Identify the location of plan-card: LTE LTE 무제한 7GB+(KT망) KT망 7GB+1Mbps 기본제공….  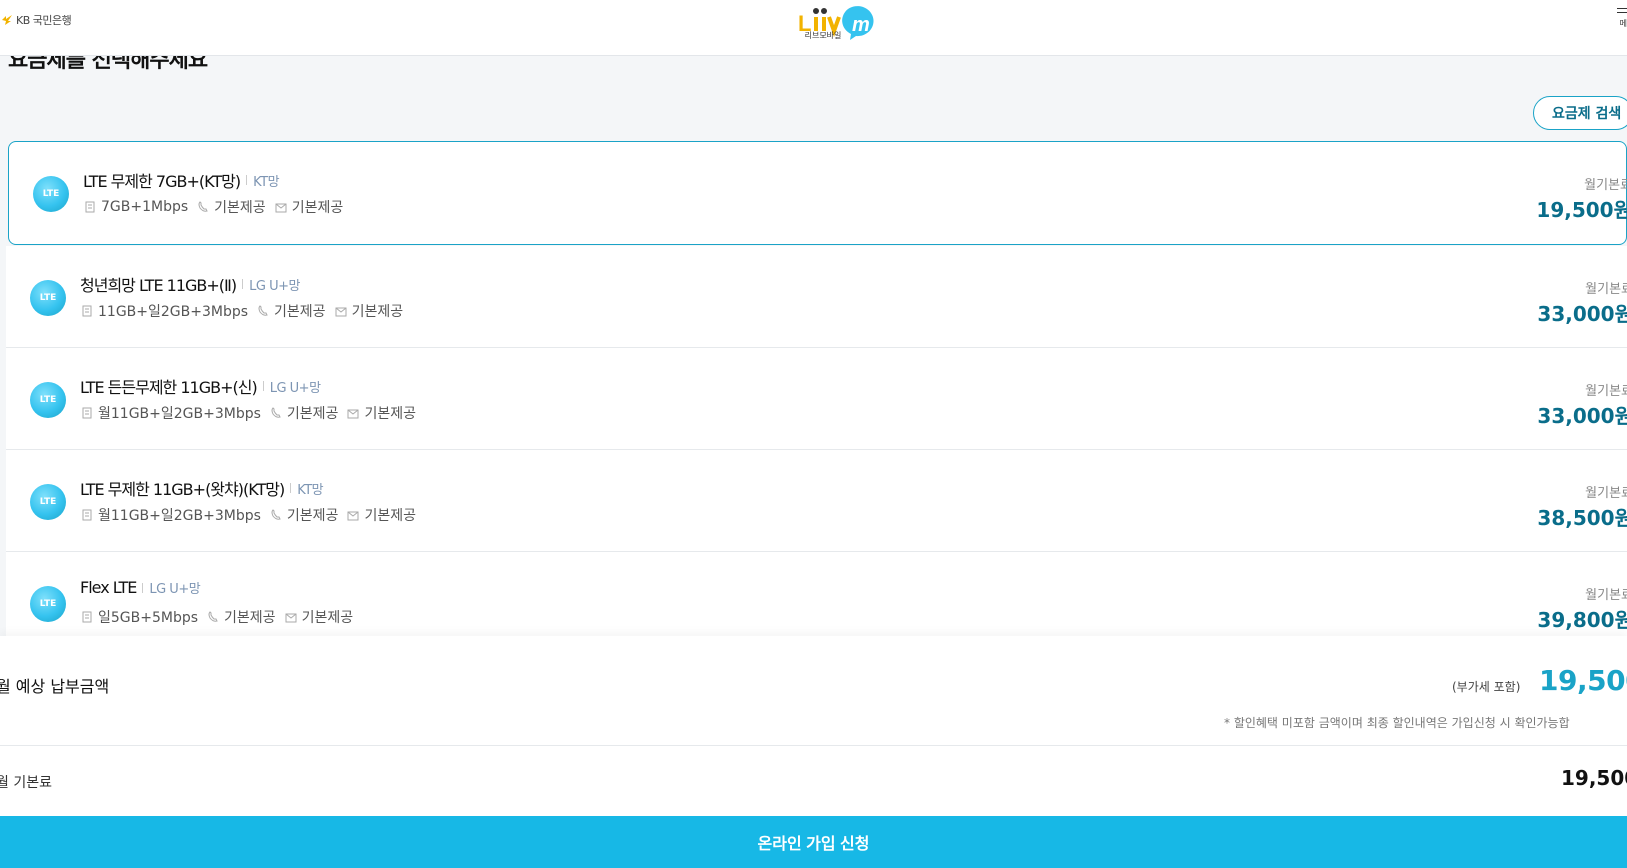
(817, 193).